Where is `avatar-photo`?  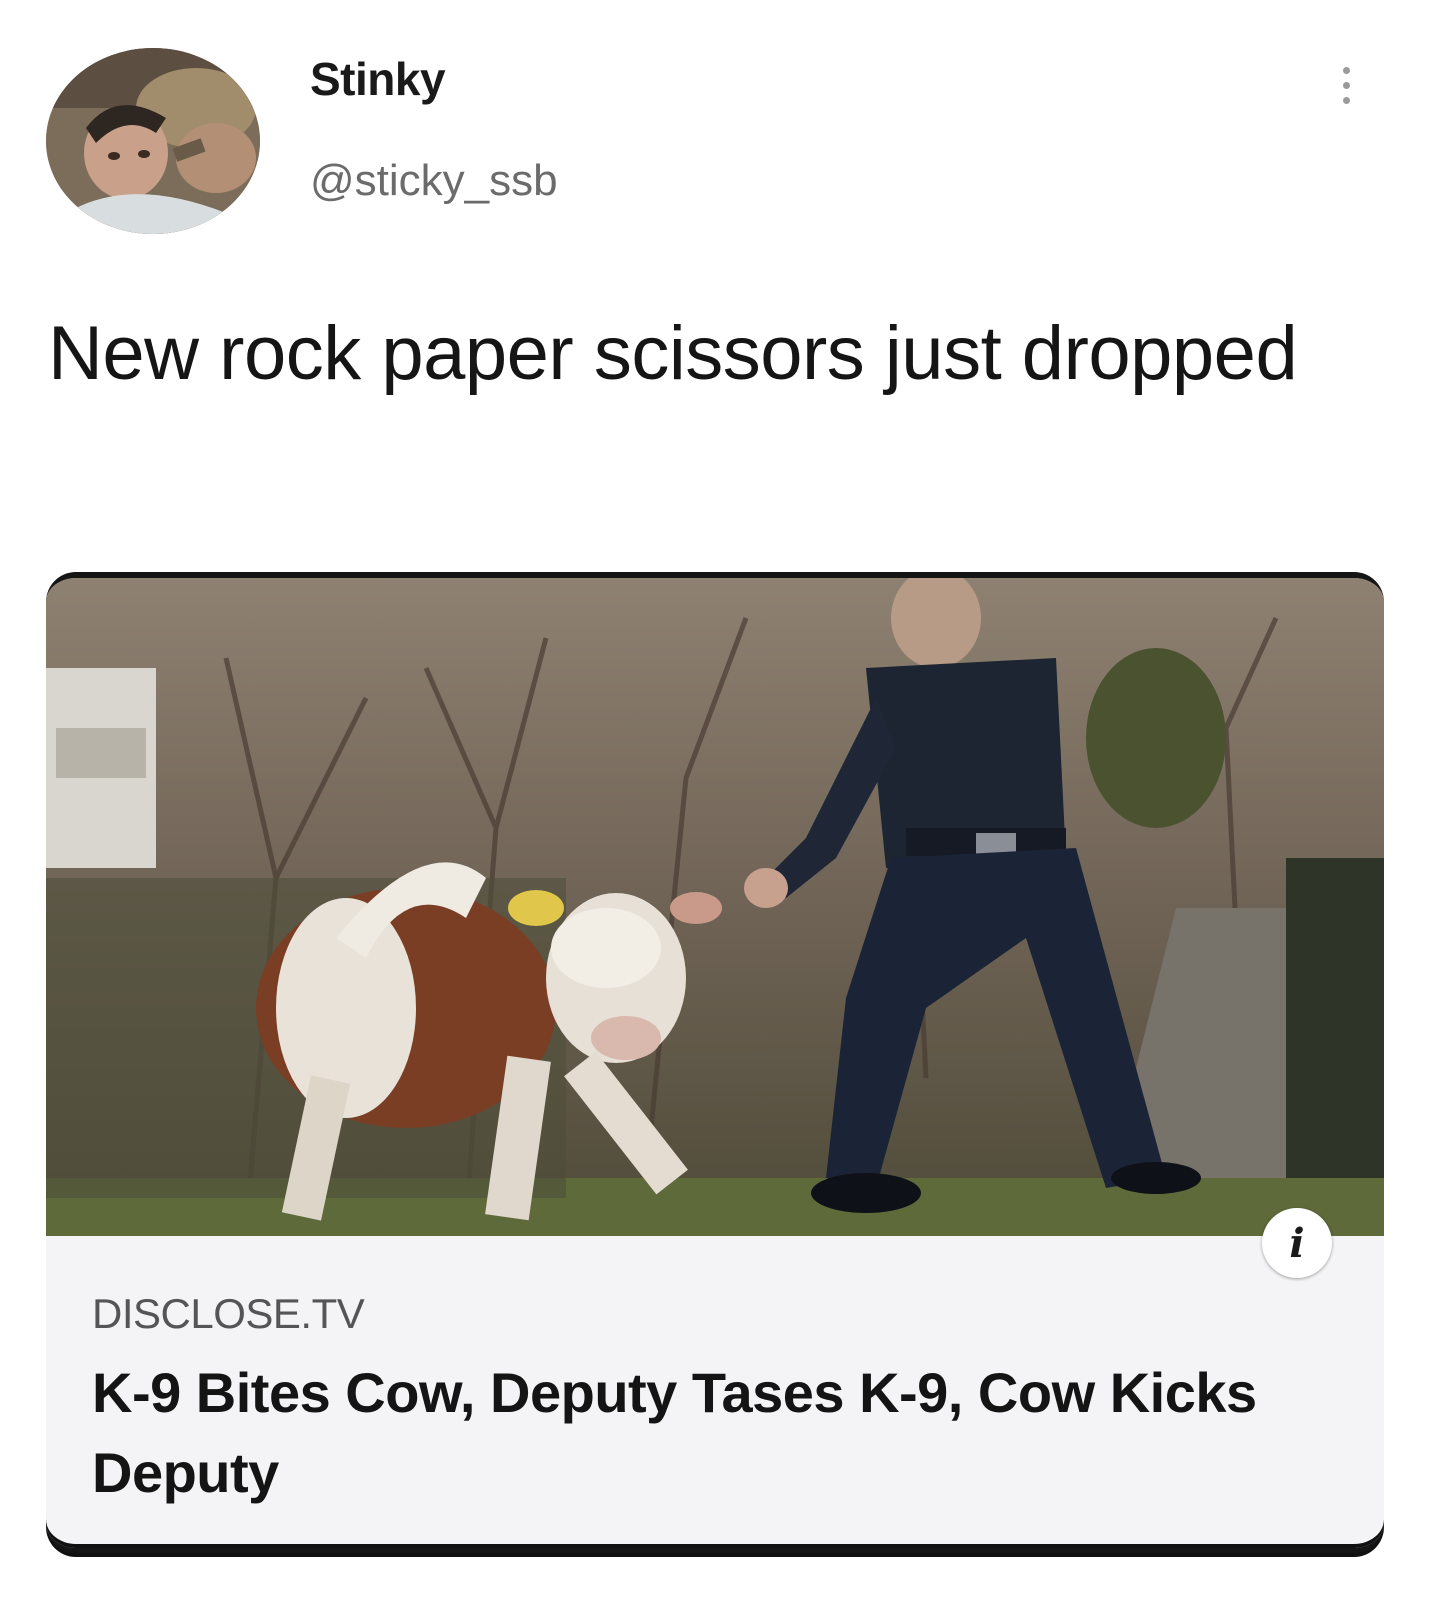
avatar-photo is located at coordinates (153, 141).